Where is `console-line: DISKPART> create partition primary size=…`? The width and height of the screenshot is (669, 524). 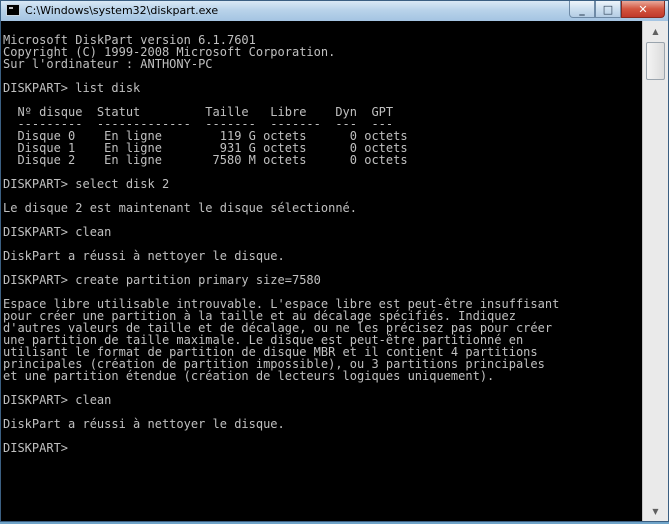
console-line: DISKPART> create partition primary size=… is located at coordinates (162, 280).